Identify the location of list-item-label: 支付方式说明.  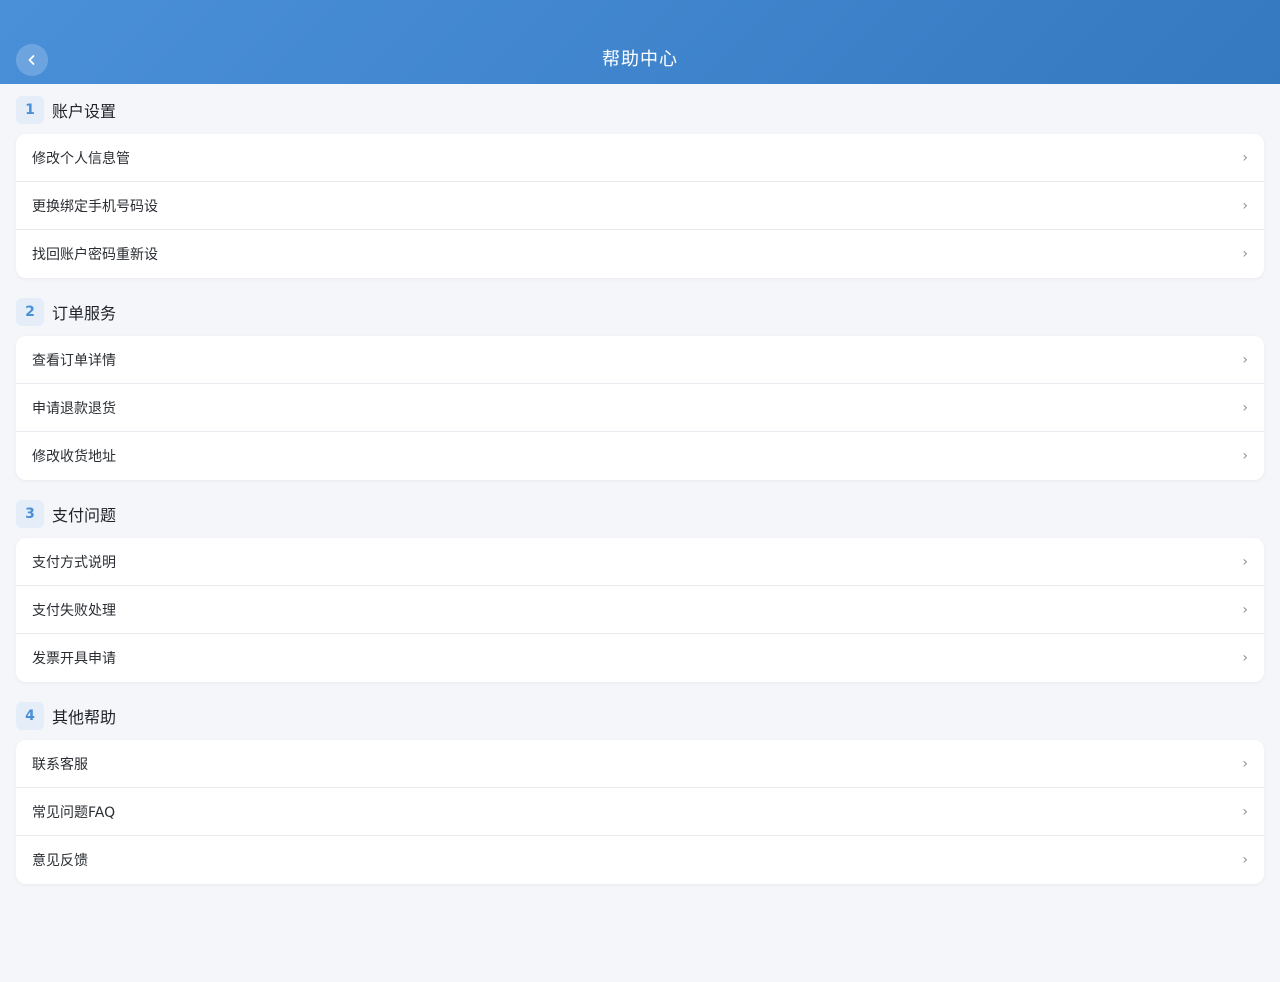
(74, 562).